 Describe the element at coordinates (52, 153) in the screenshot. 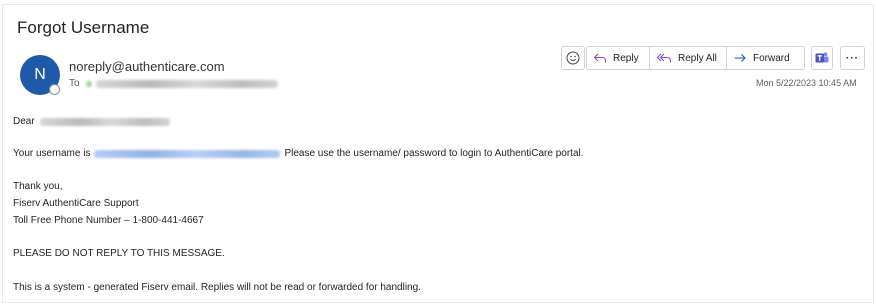

I see `username-prefix: Your username is` at that location.